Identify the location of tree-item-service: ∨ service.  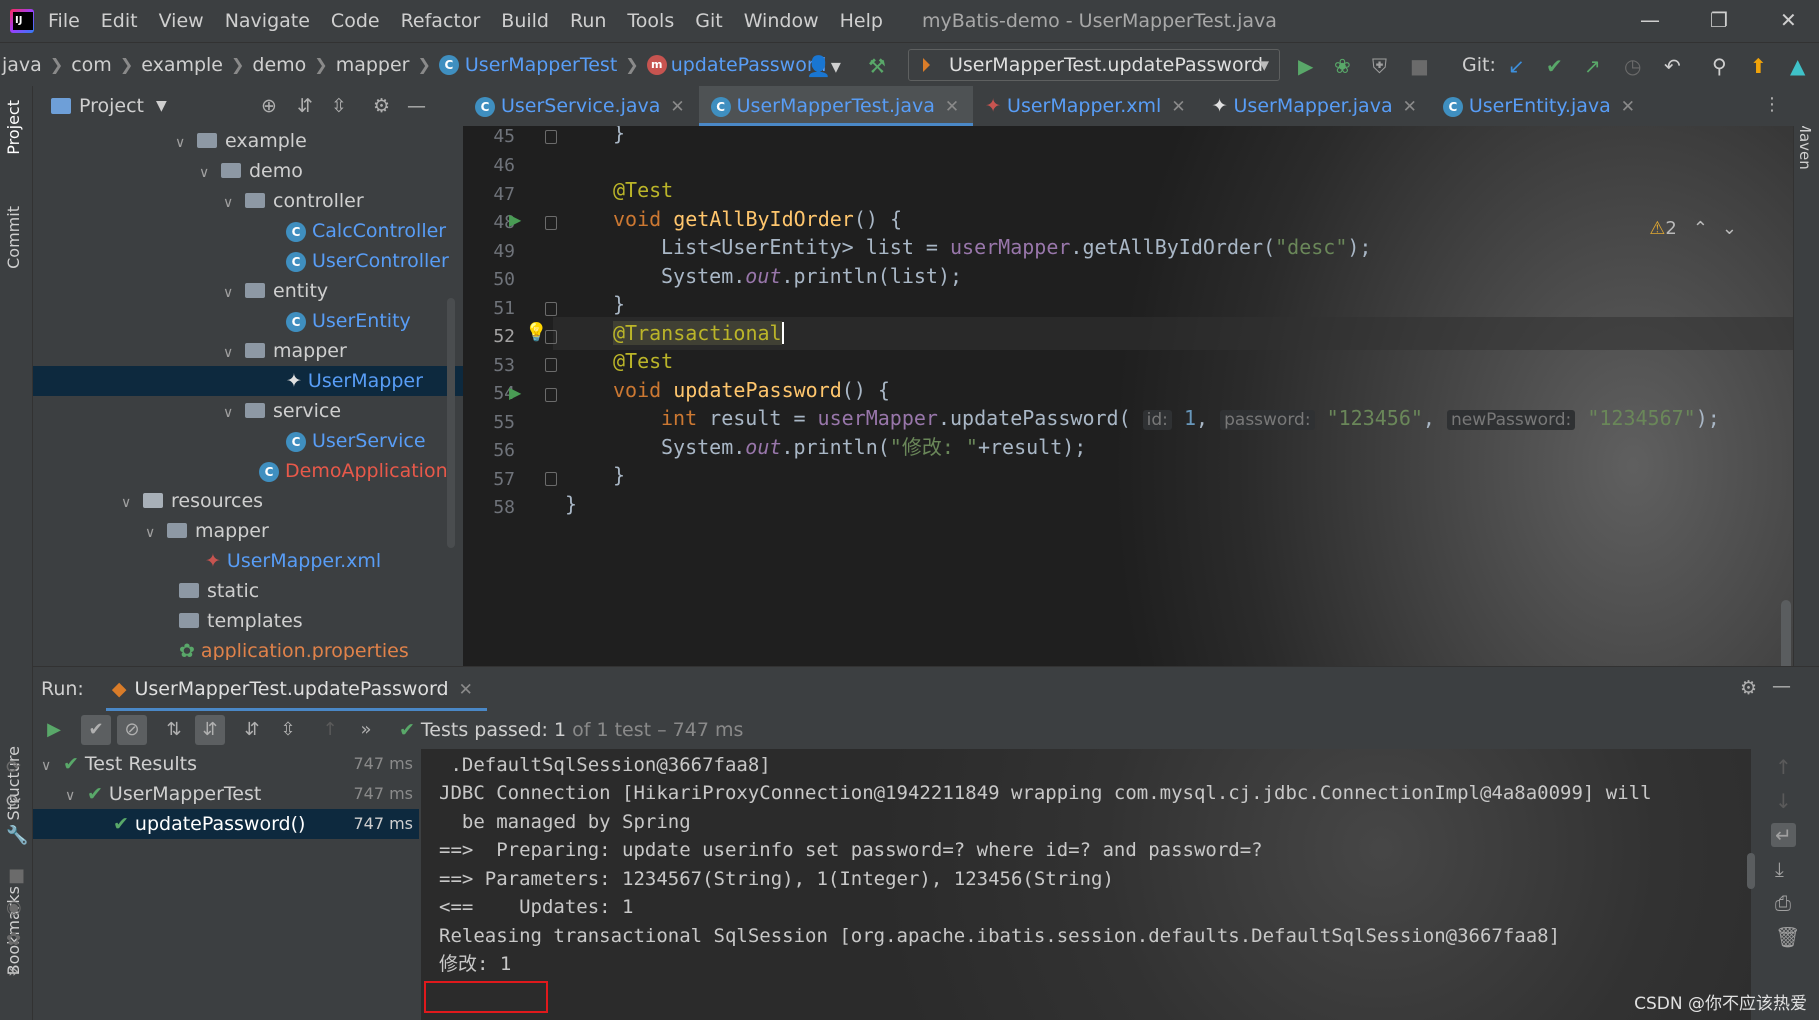
(248, 411).